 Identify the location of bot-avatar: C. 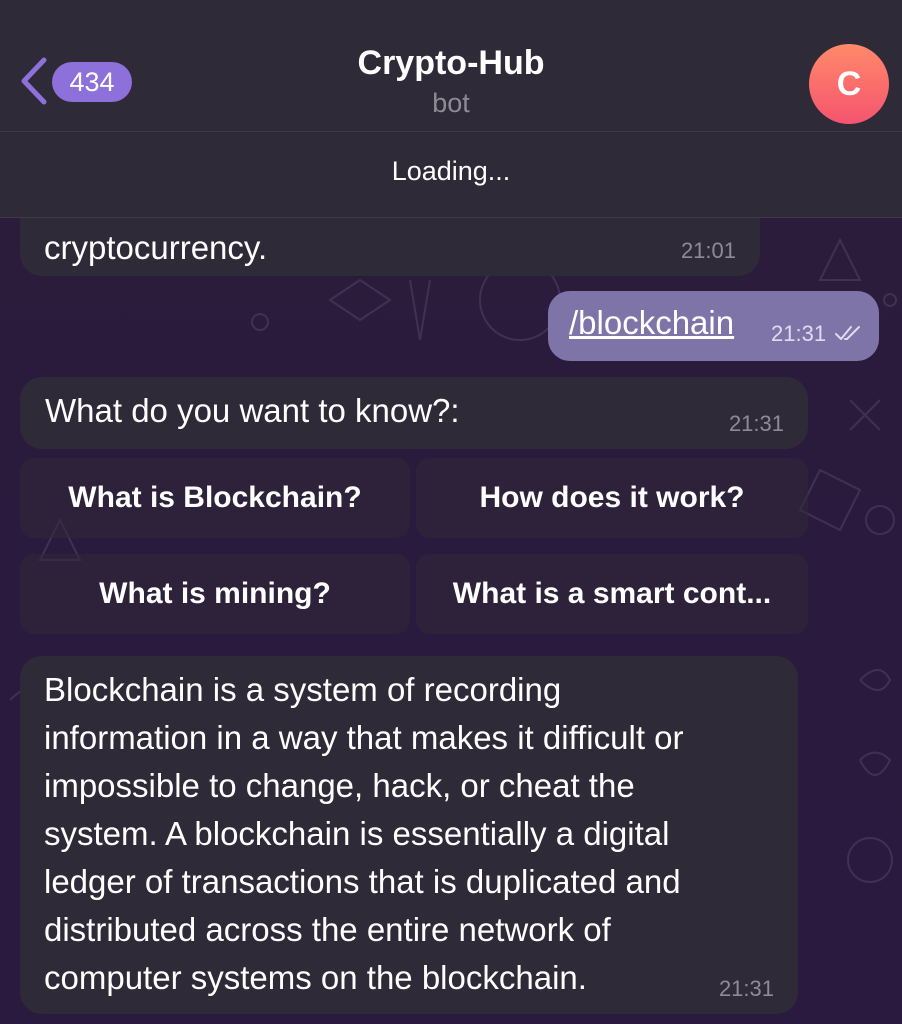
(849, 84).